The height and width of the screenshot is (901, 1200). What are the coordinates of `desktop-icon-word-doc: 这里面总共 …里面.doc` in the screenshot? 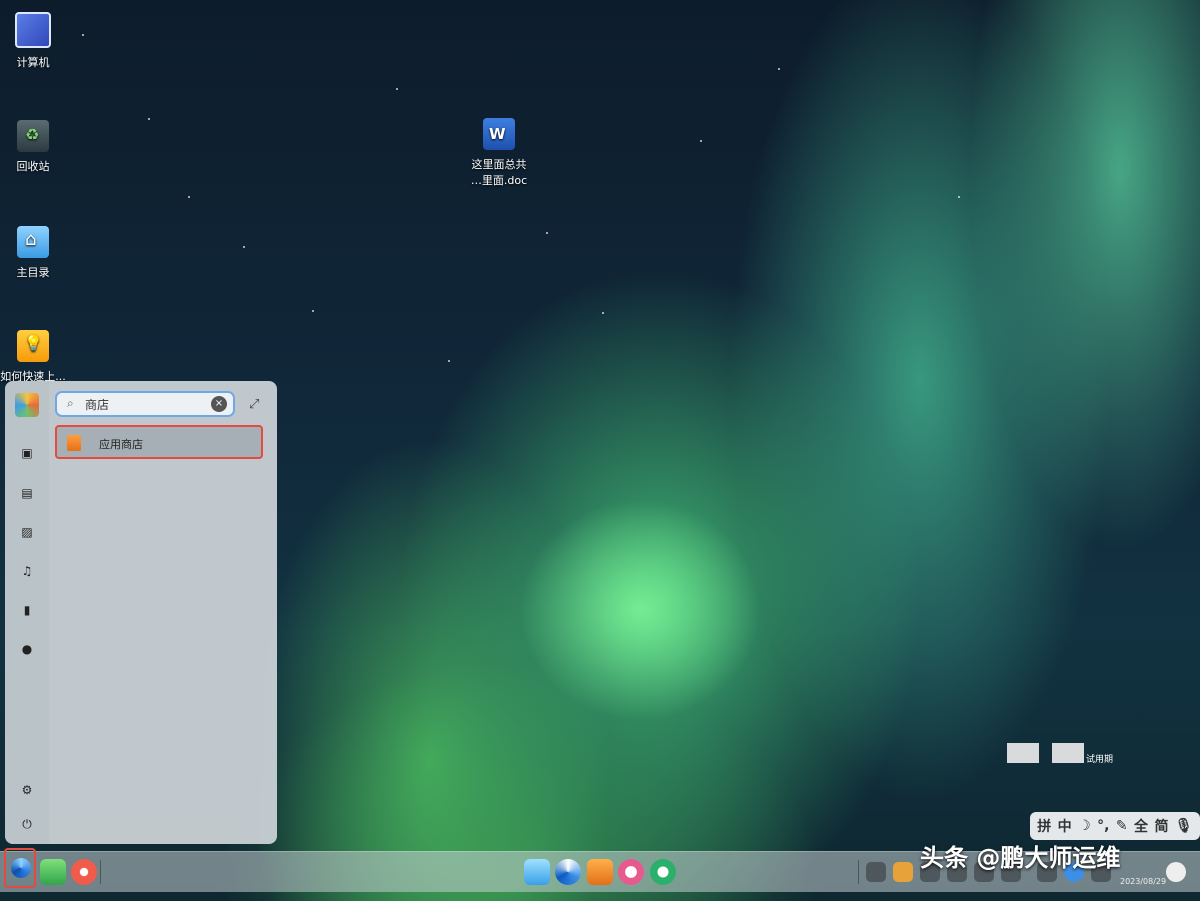 It's located at (499, 153).